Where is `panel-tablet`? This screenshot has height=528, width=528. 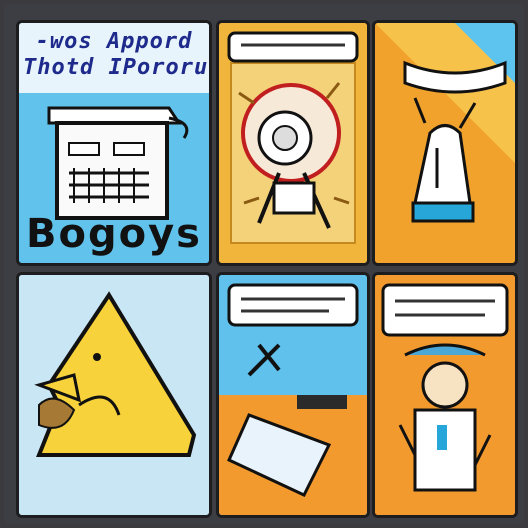 panel-tablet is located at coordinates (293, 395).